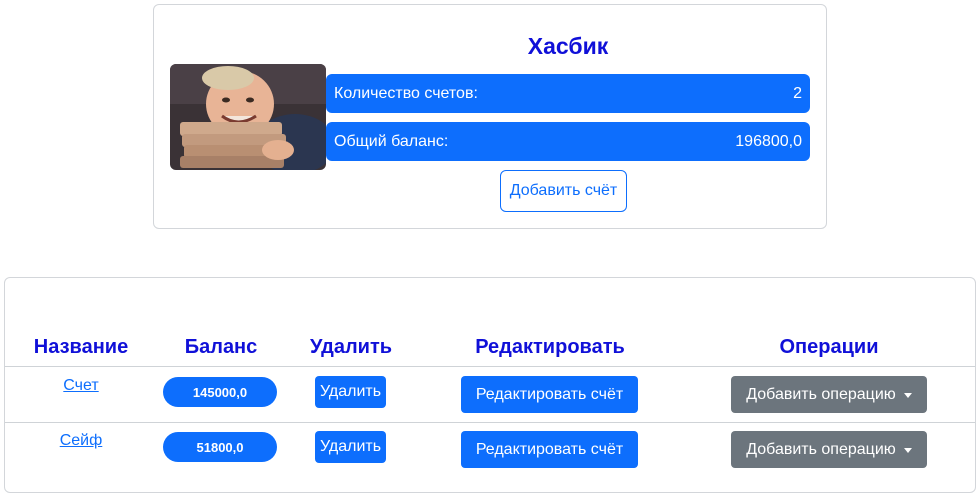 This screenshot has width=980, height=498. I want to click on header-operations: Операции, so click(829, 347).